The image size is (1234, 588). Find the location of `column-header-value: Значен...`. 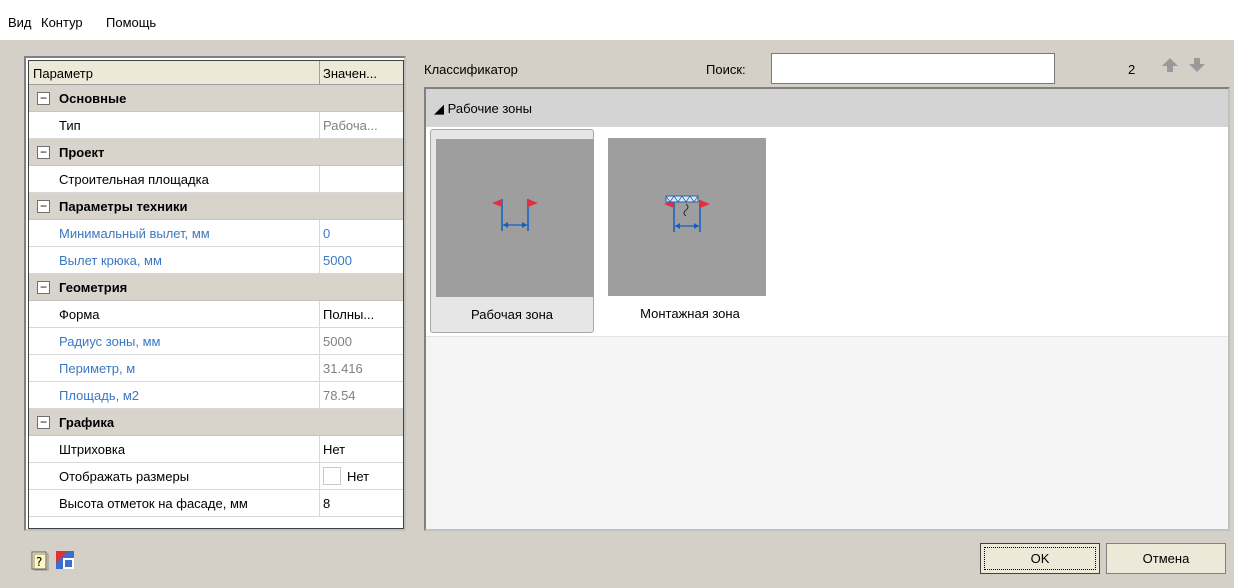

column-header-value: Значен... is located at coordinates (362, 73).